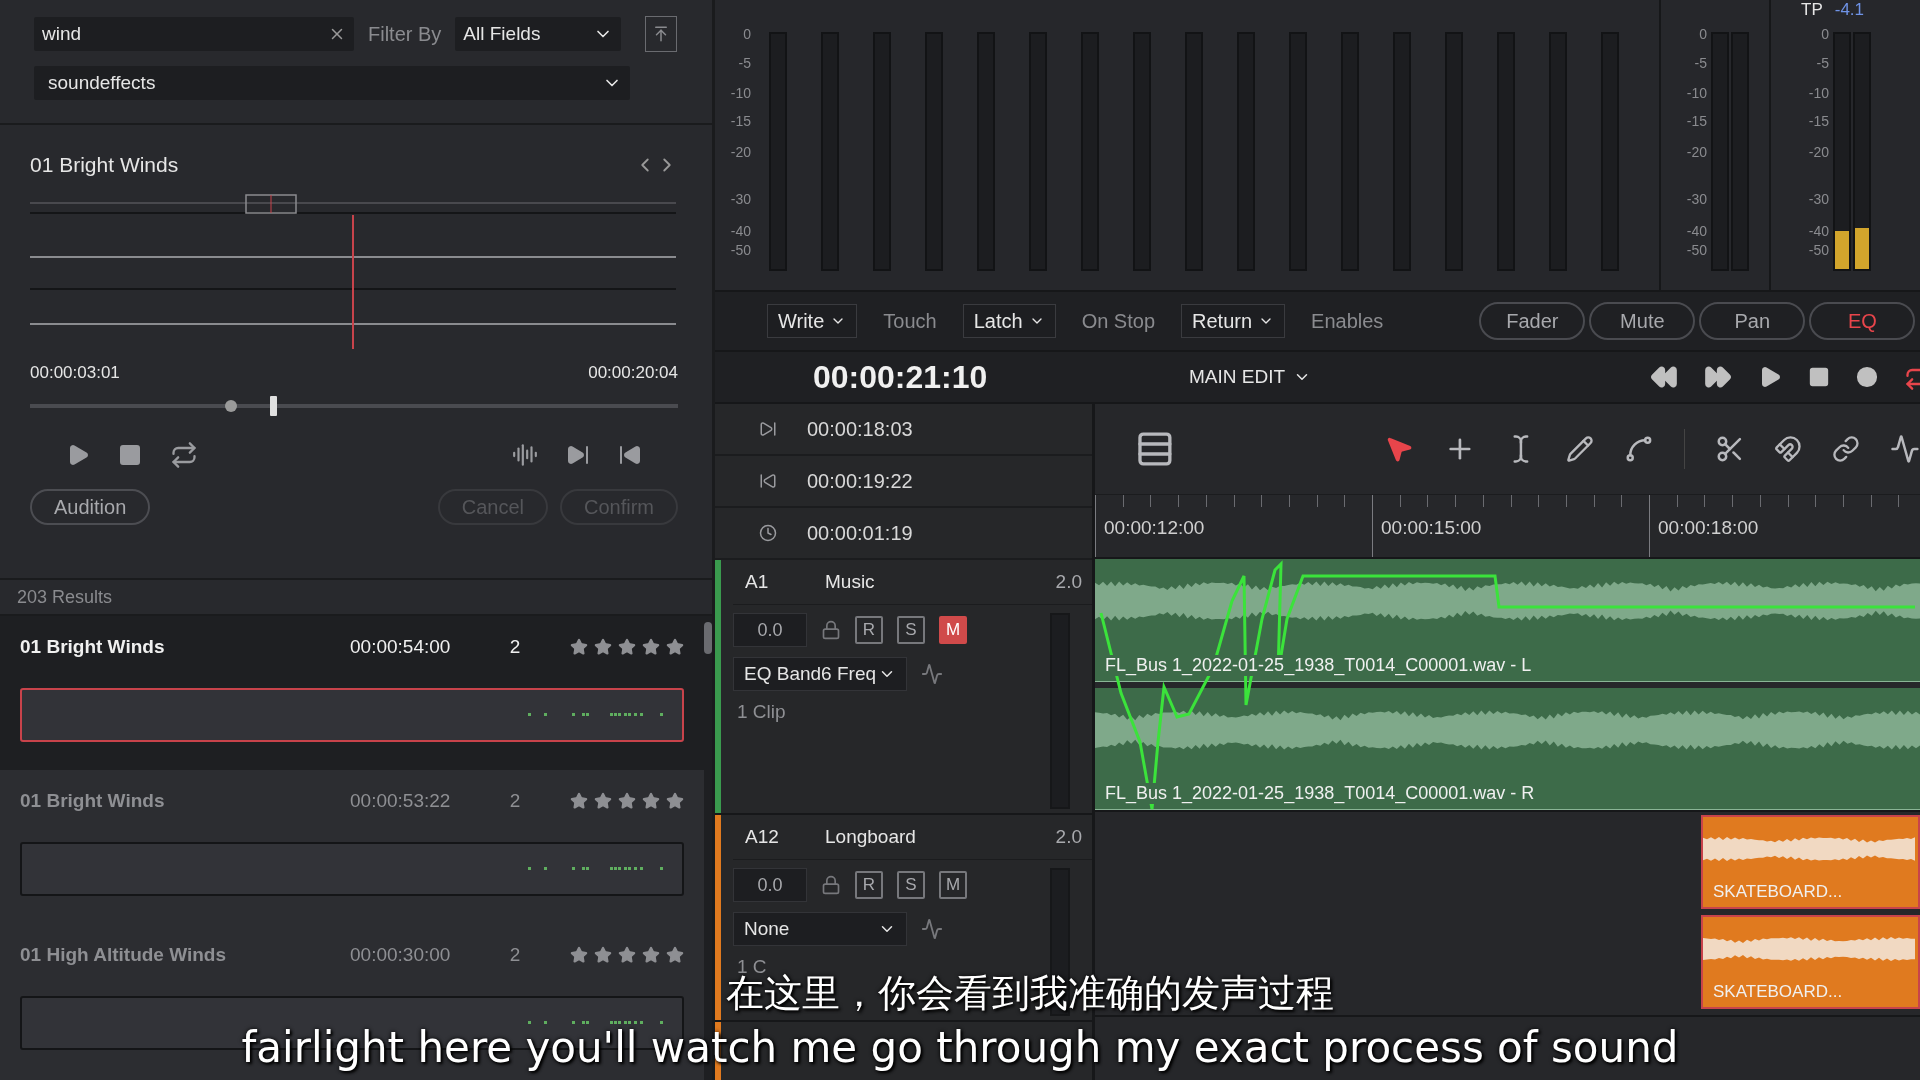  I want to click on filter-label: Filter By, so click(405, 34).